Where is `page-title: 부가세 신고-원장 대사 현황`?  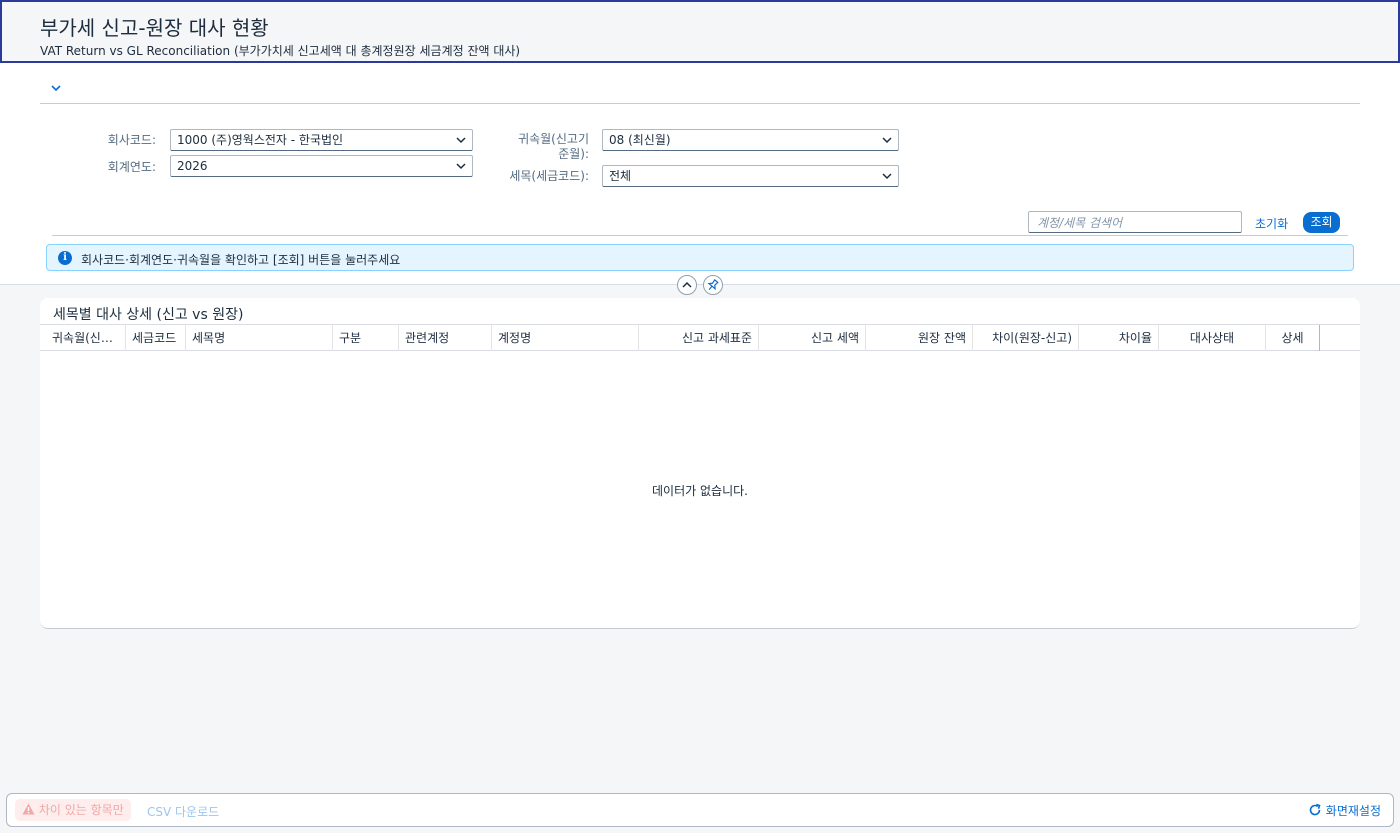 page-title: 부가세 신고-원장 대사 현황 is located at coordinates (154, 28).